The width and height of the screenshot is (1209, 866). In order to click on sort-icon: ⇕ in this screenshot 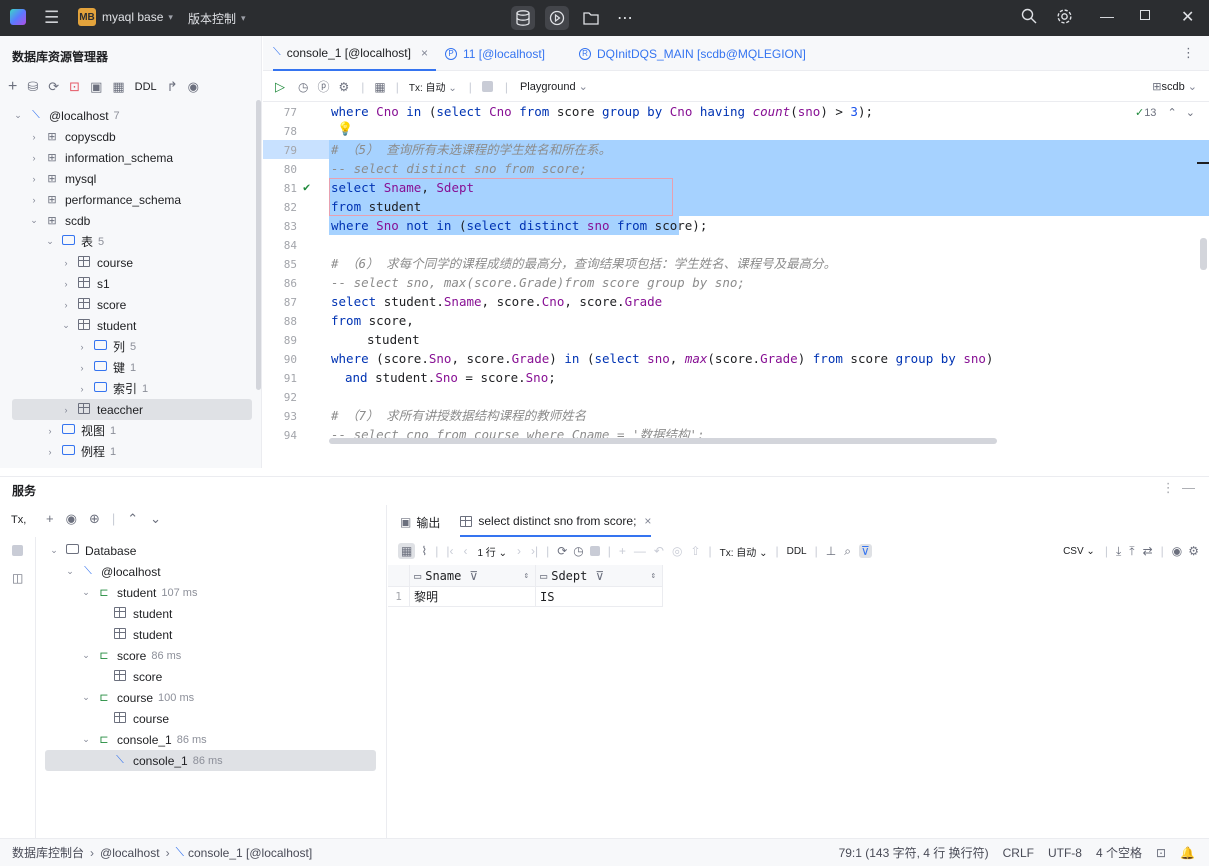, I will do `click(653, 576)`.